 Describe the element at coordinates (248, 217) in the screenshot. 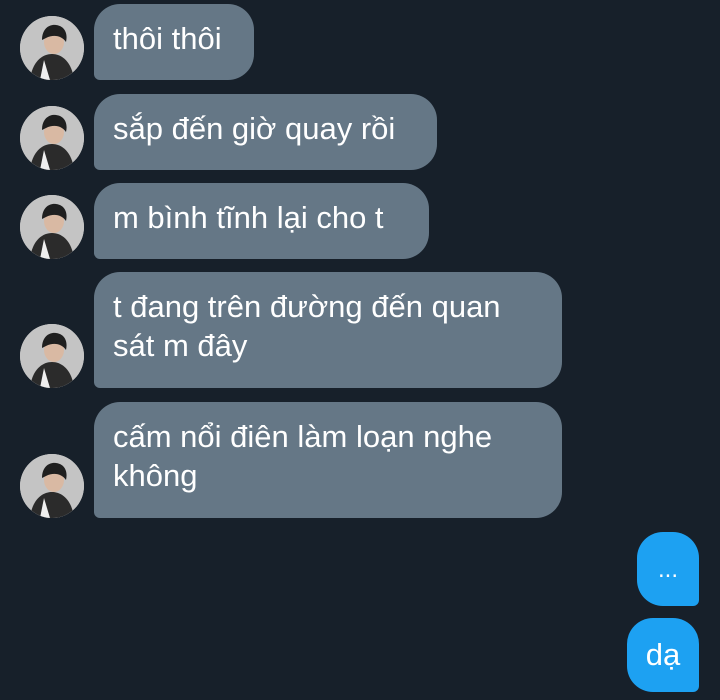

I see `message-text: m bình tĩnh lại cho t` at that location.